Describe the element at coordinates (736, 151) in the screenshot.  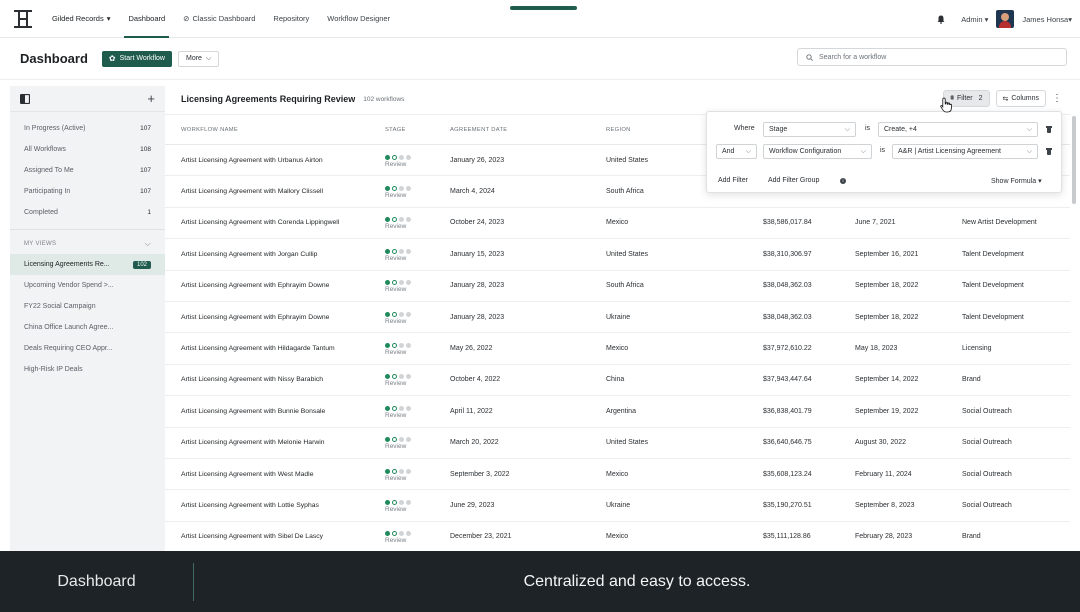
I see `conjunction-select: And ⌵` at that location.